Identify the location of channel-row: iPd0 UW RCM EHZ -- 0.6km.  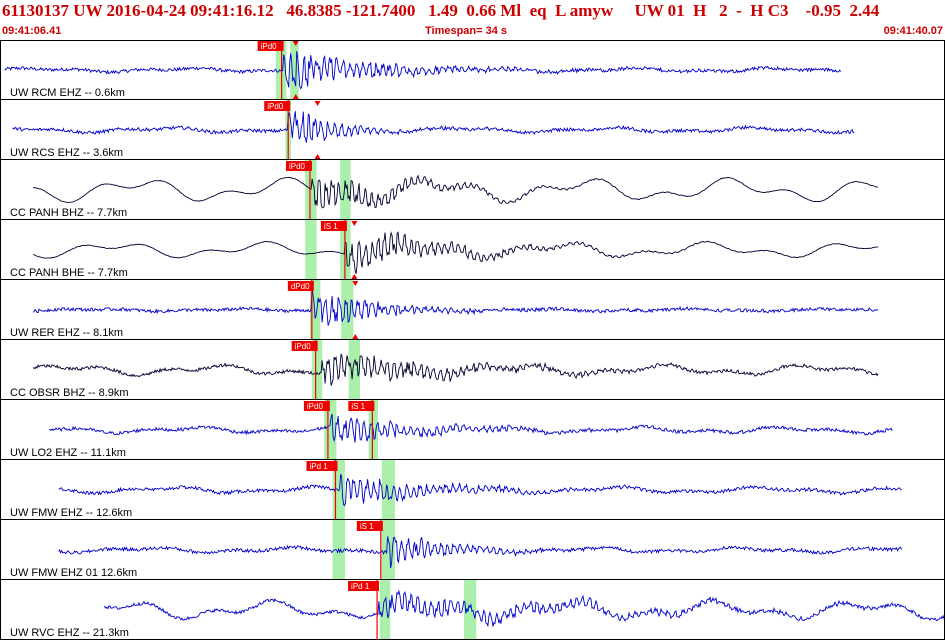
(472, 70).